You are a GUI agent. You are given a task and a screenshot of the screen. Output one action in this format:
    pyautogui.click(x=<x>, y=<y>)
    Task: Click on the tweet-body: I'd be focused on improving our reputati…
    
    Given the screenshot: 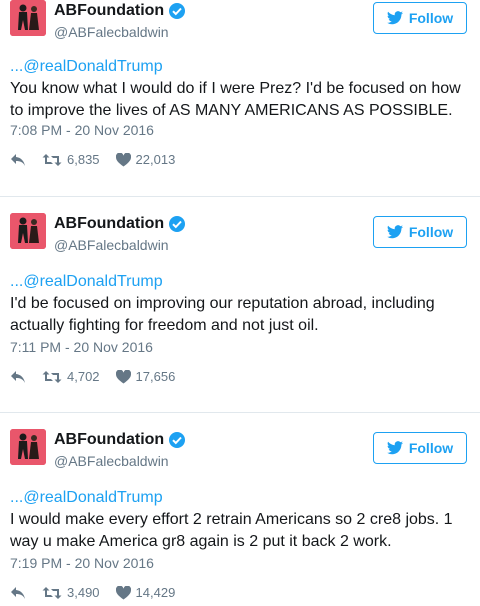 What is the action you would take?
    pyautogui.click(x=222, y=314)
    